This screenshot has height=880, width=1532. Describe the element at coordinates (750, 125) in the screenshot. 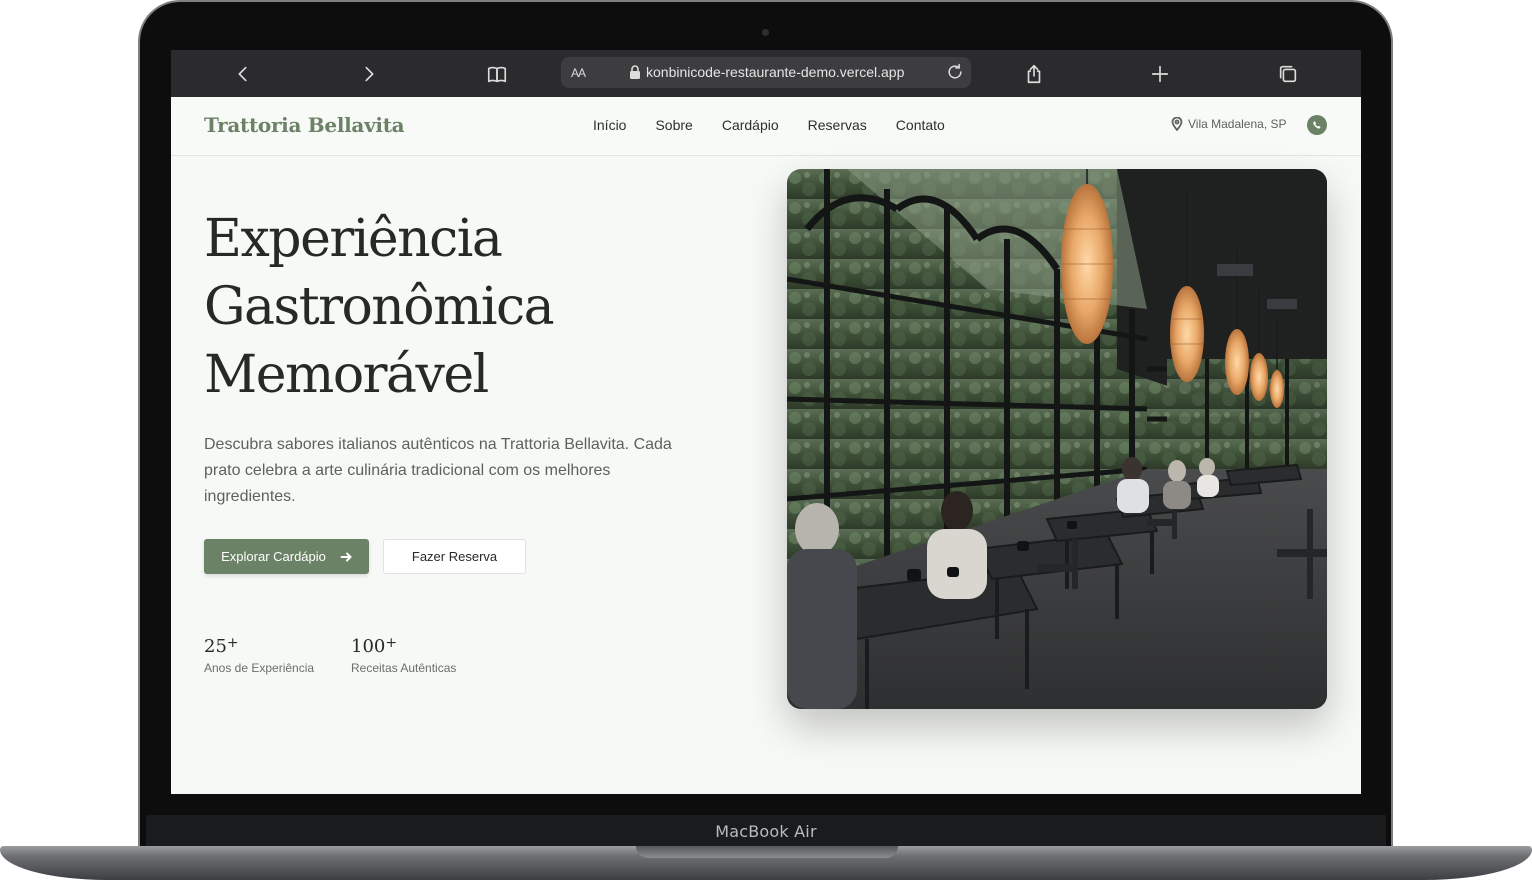

I see `nav-cardapio: Cardápio` at that location.